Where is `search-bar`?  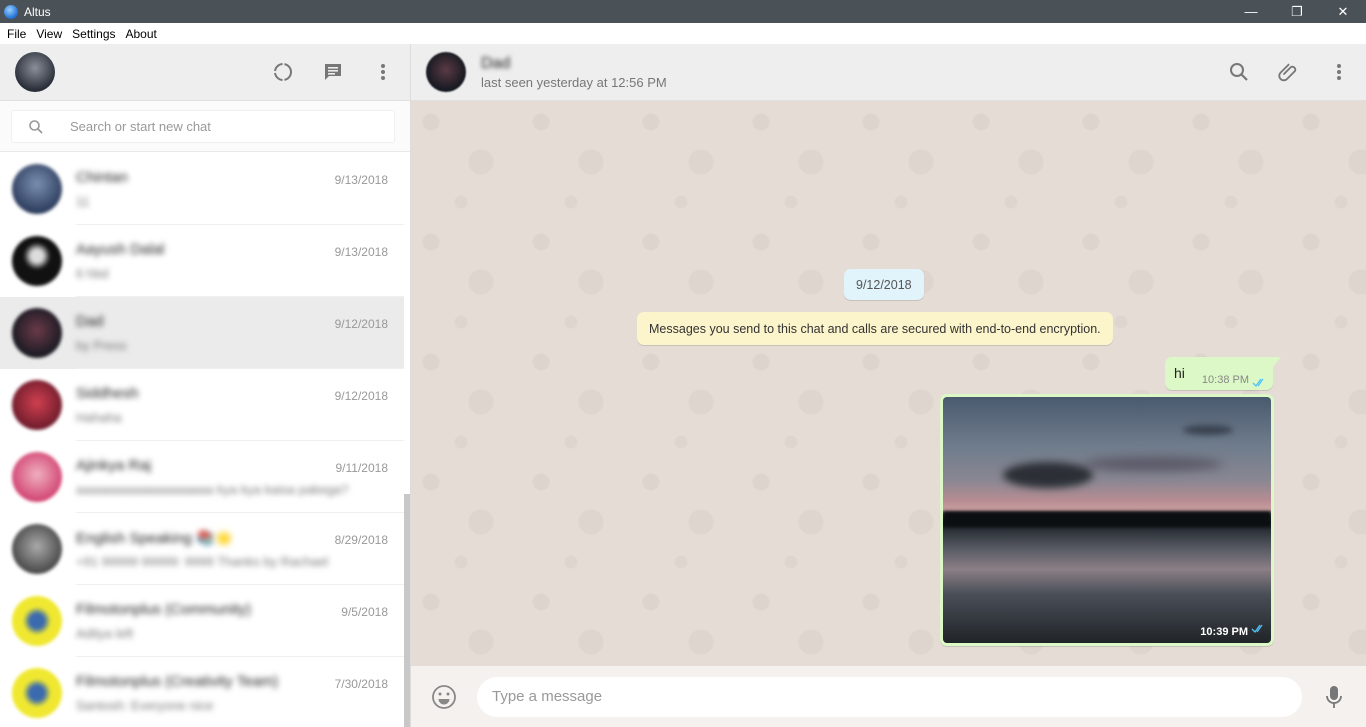 search-bar is located at coordinates (205, 126).